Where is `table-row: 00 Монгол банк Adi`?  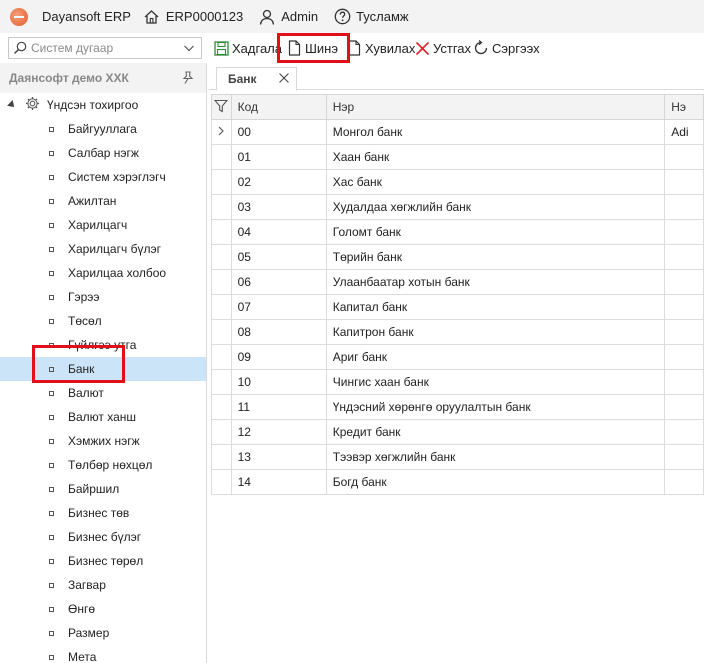
table-row: 00 Монгол банк Adi is located at coordinates (457, 132).